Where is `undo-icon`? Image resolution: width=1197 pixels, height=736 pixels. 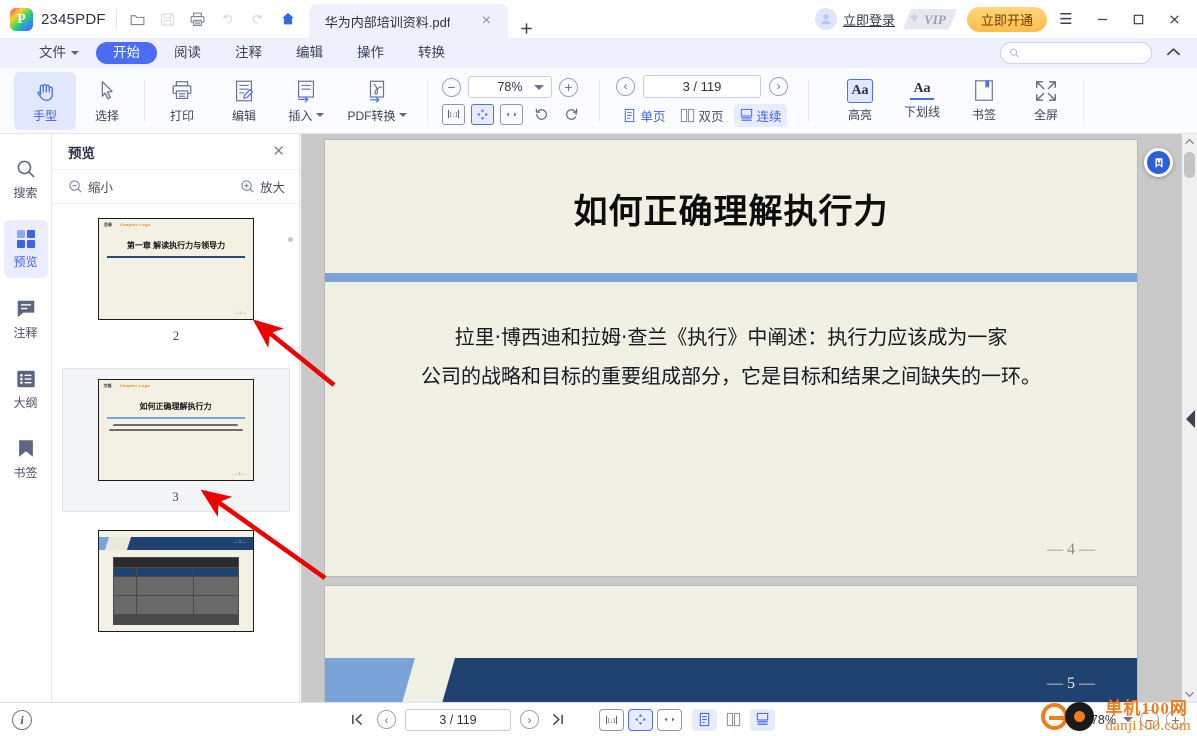 undo-icon is located at coordinates (228, 19).